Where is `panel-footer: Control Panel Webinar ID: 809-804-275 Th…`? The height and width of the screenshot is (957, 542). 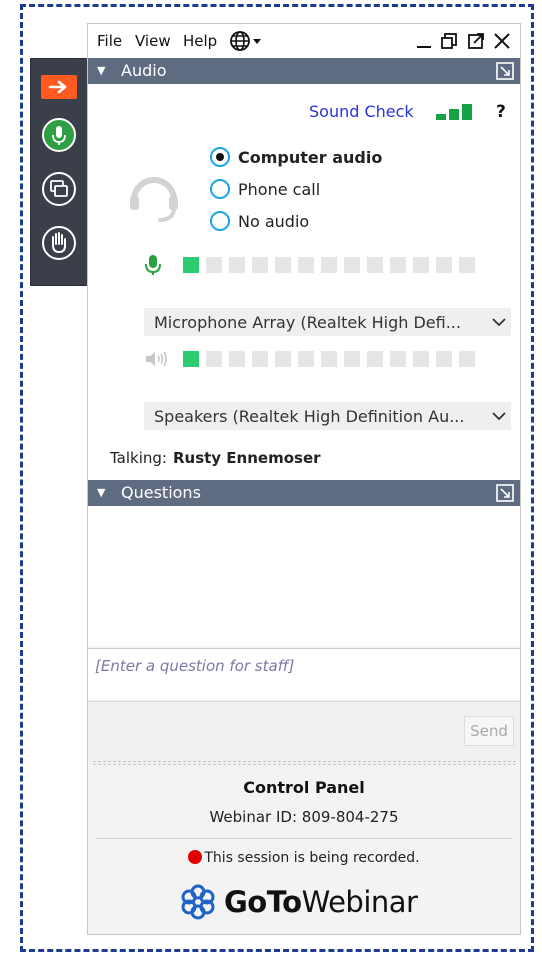
panel-footer: Control Panel Webinar ID: 809-804-275 Th… is located at coordinates (304, 850).